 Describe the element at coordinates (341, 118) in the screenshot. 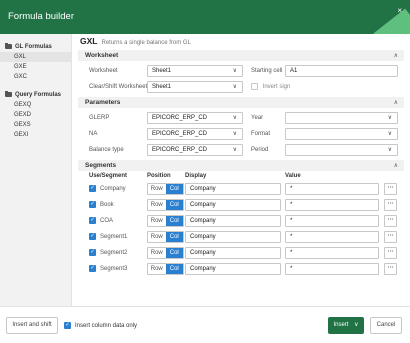

I see `year-select: ∨` at that location.